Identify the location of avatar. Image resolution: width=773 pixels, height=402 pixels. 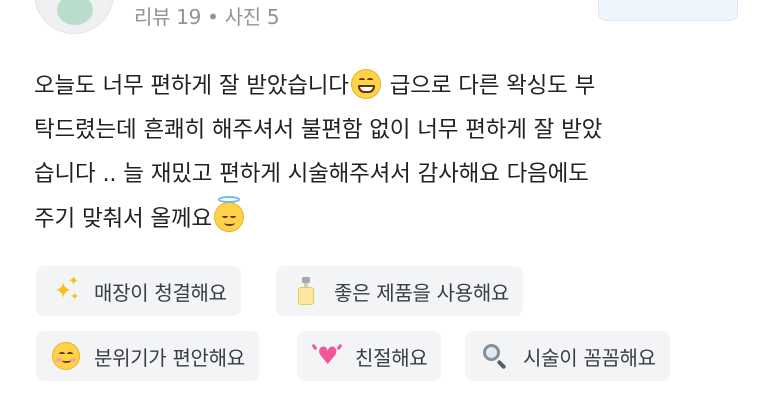
(74, 17).